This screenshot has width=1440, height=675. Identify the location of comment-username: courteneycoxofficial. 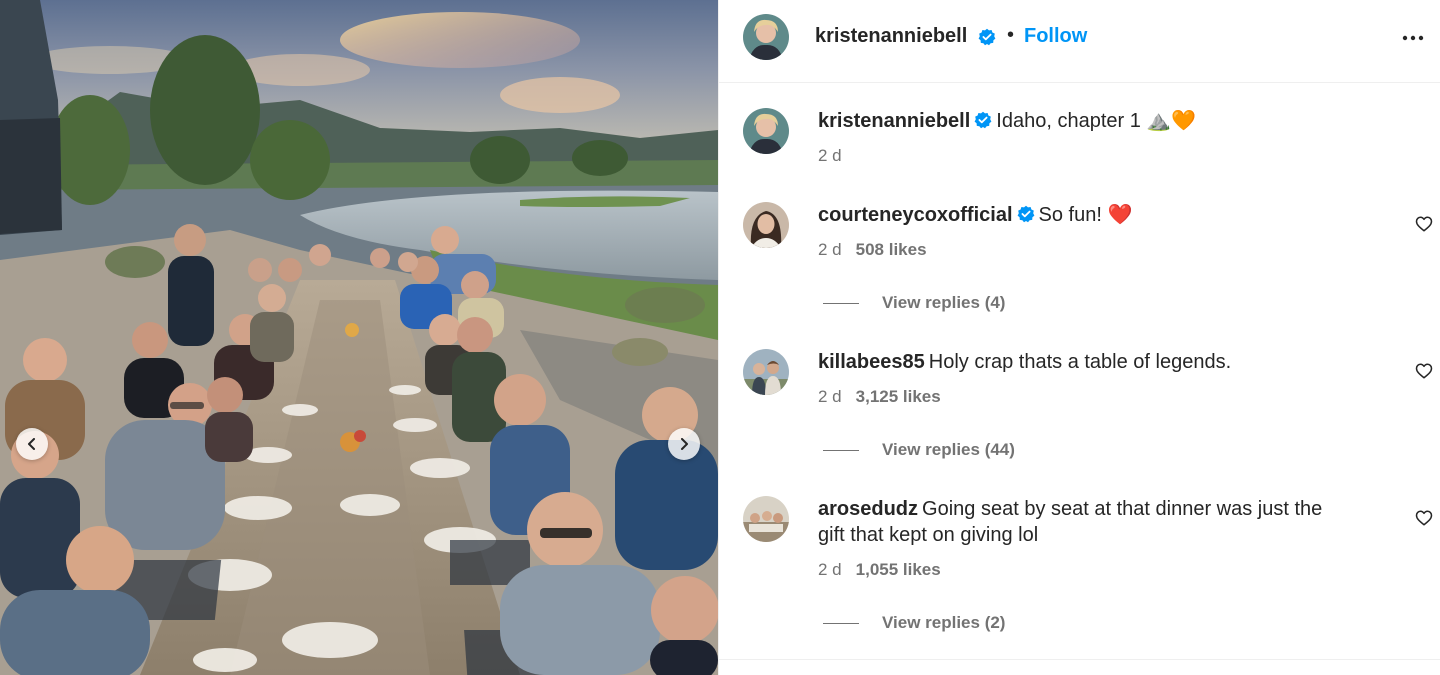
(915, 215).